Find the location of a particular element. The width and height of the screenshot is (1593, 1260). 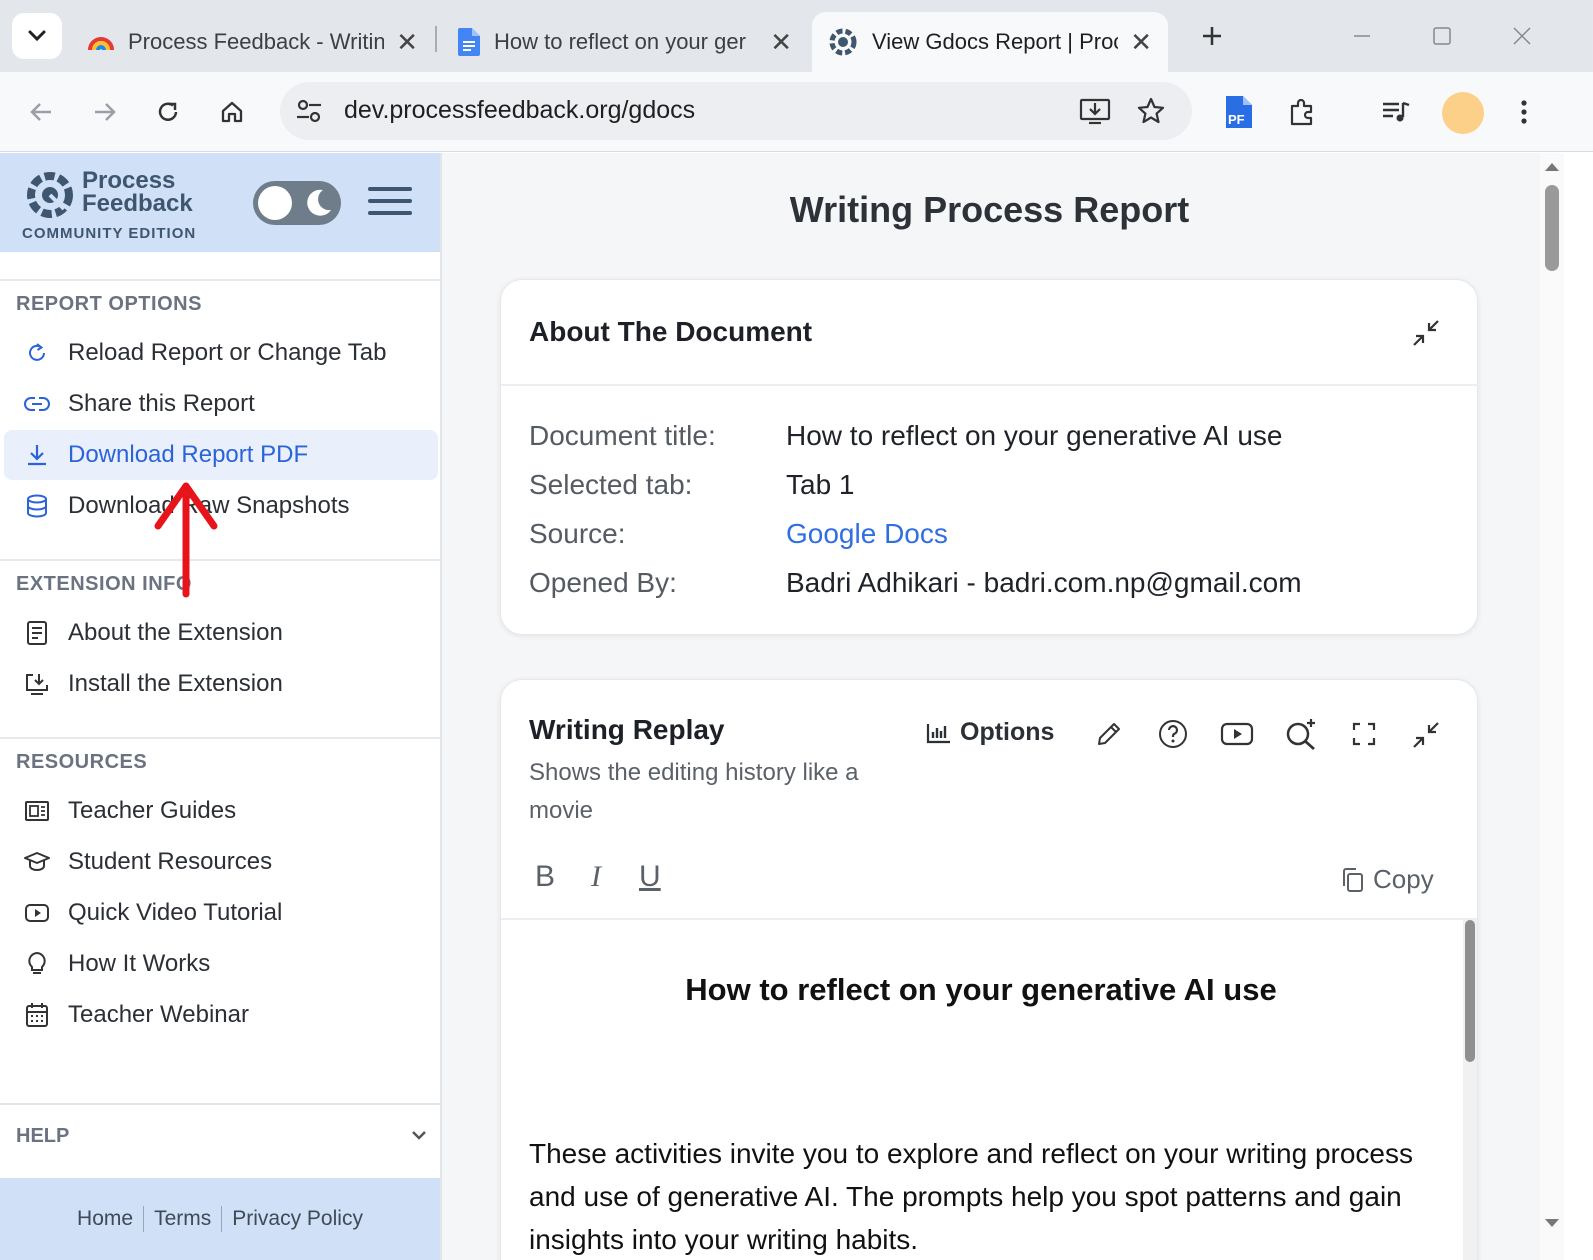

dark-mode-toggle is located at coordinates (297, 203).